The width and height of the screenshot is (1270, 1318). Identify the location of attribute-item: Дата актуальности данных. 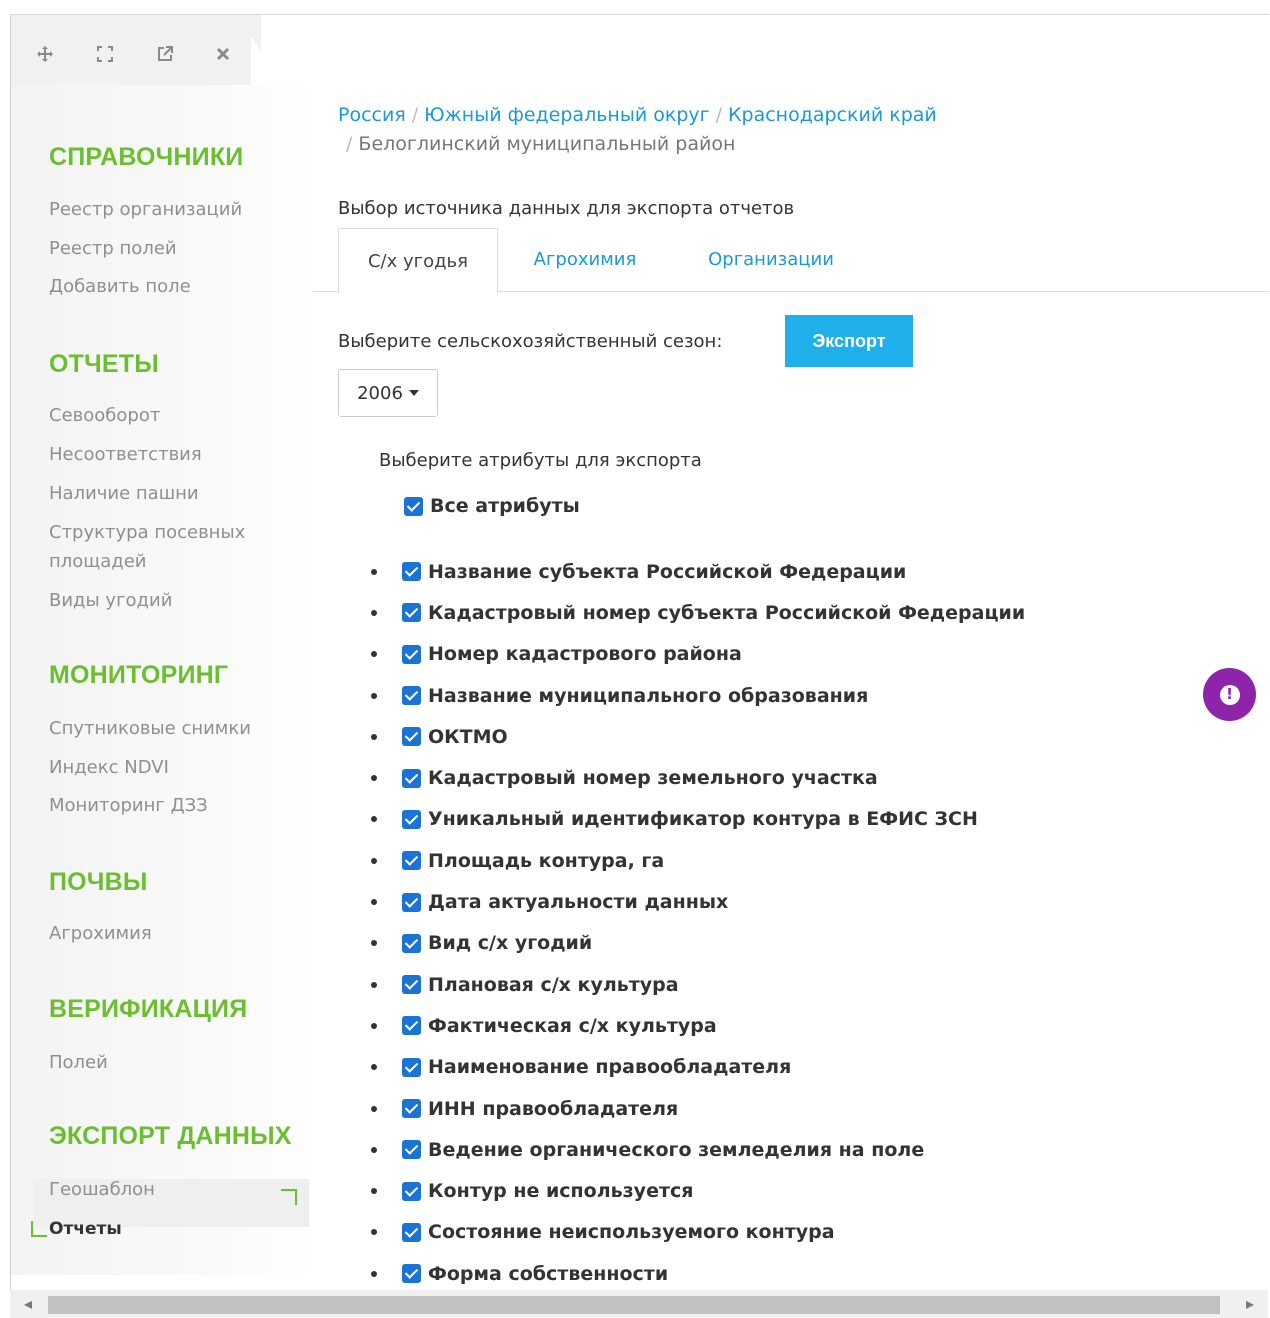
(698, 901).